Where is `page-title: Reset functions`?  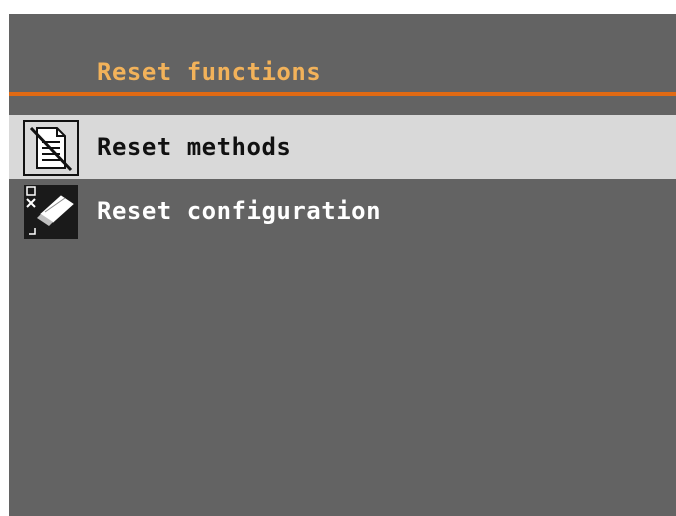
page-title: Reset functions is located at coordinates (209, 72).